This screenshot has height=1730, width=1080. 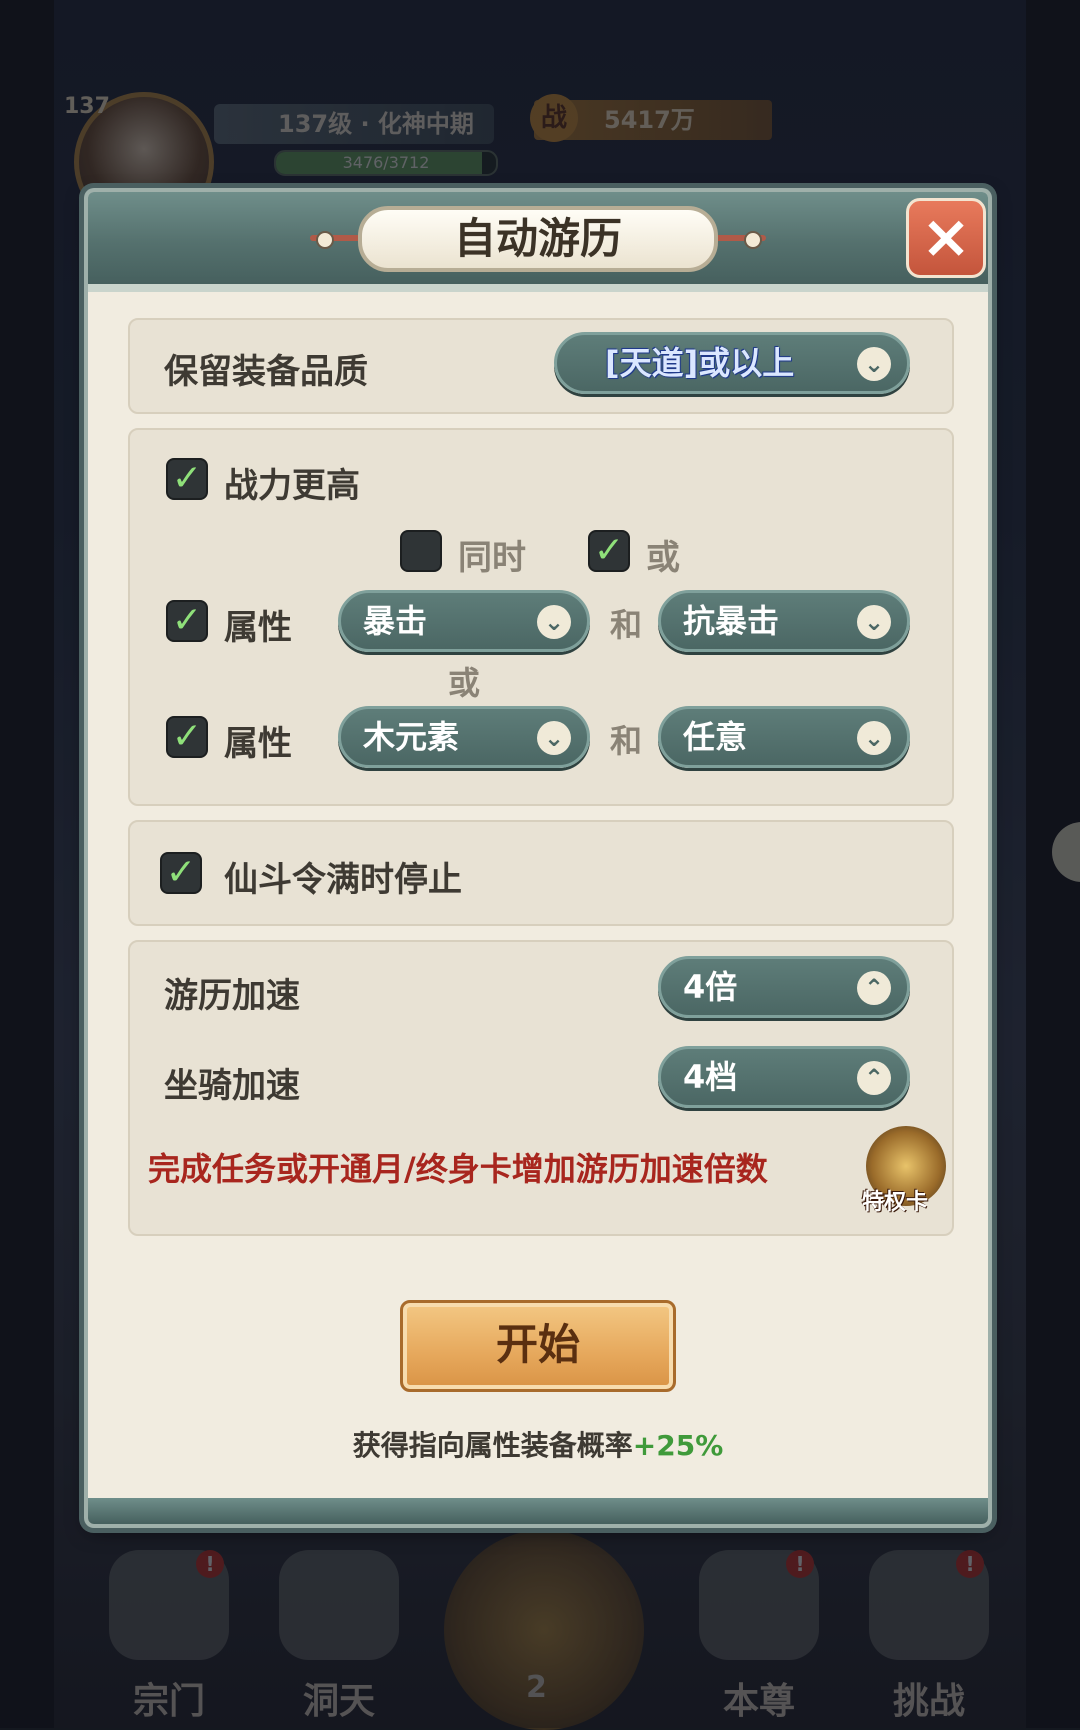 What do you see at coordinates (538, 288) in the screenshot?
I see `header-divider` at bounding box center [538, 288].